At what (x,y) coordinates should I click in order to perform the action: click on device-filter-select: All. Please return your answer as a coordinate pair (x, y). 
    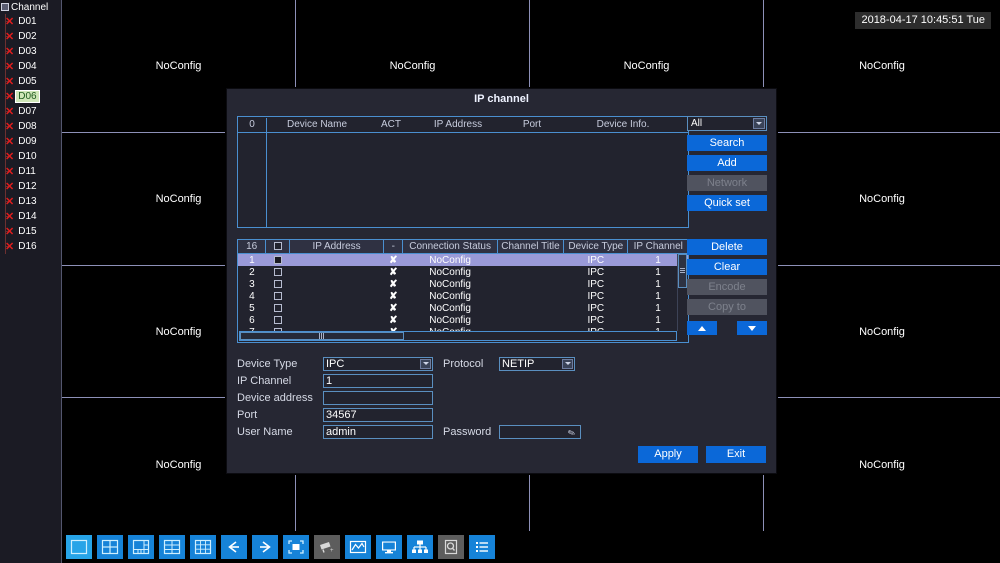
    Looking at the image, I should click on (727, 123).